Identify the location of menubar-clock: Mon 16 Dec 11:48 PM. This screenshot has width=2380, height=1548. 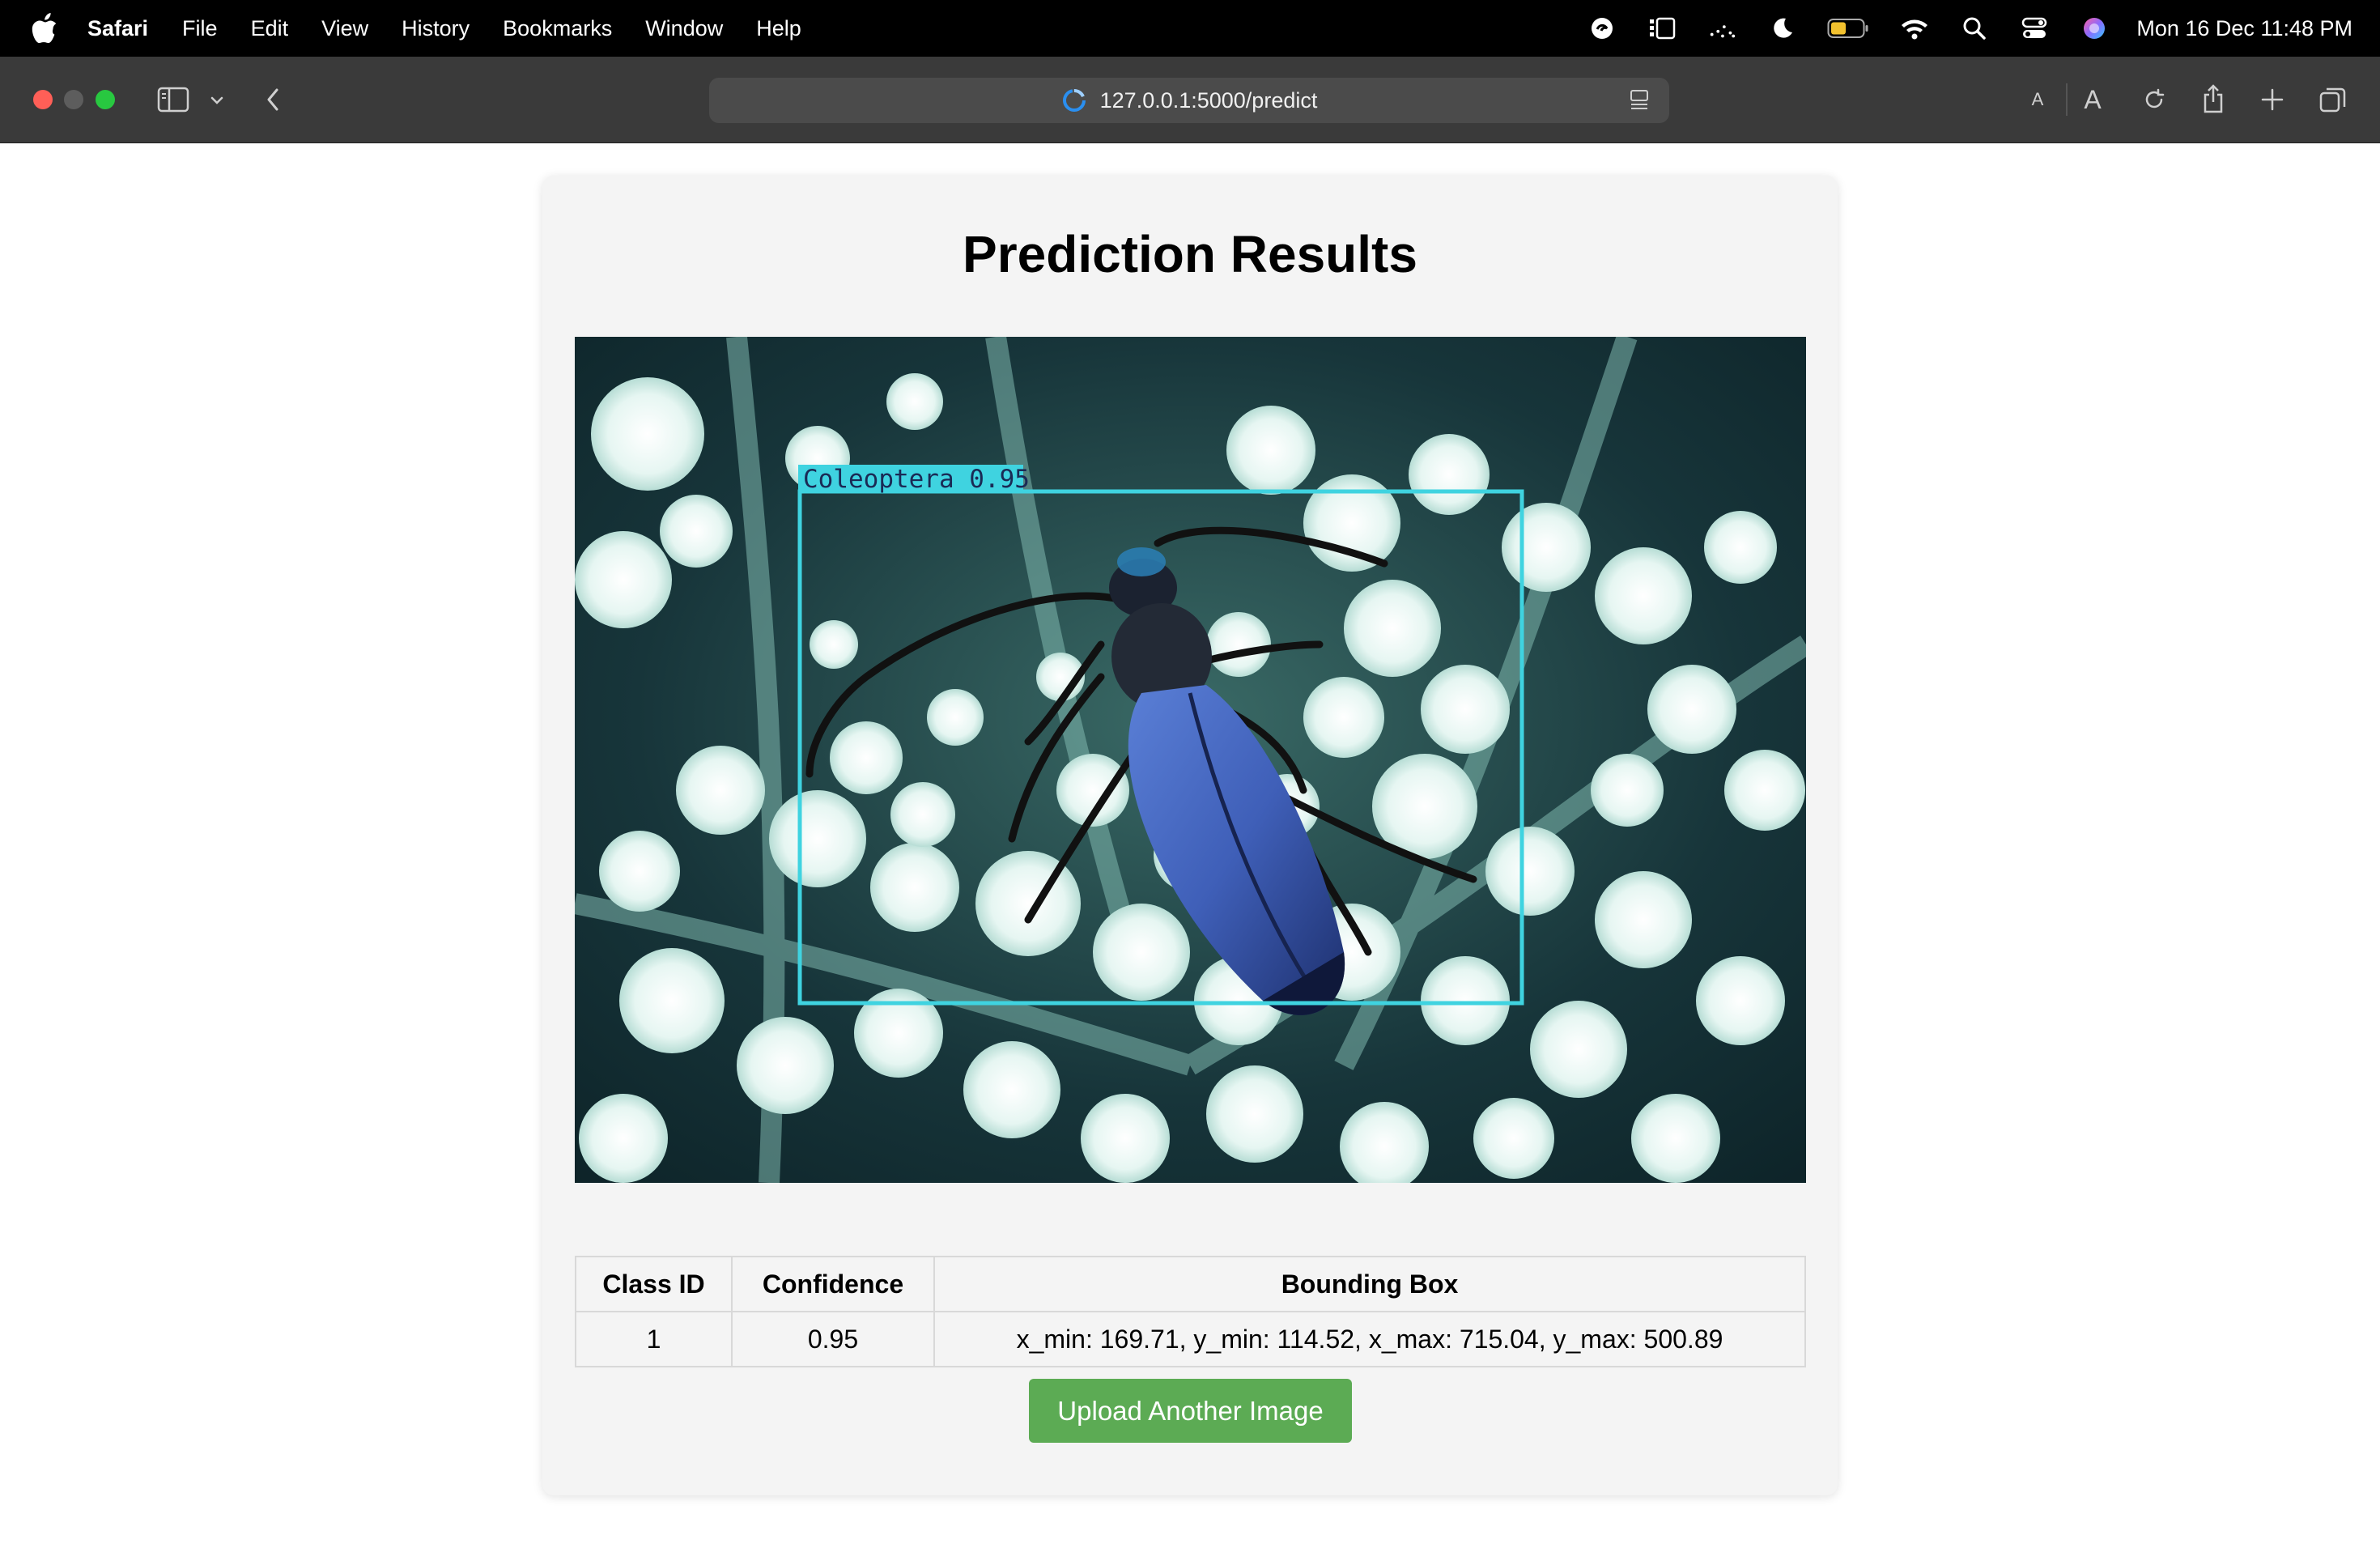
(2244, 29).